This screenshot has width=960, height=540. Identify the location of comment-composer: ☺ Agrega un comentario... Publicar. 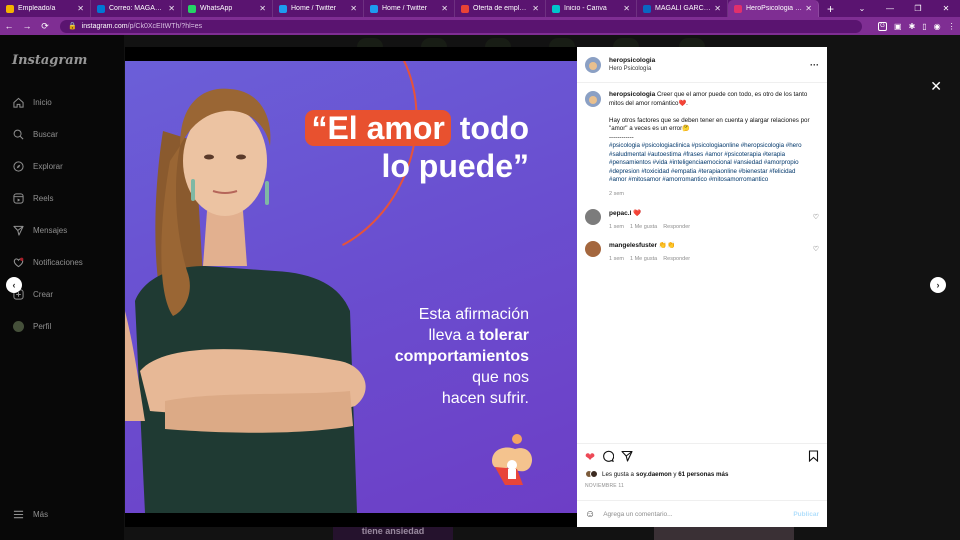
(702, 513).